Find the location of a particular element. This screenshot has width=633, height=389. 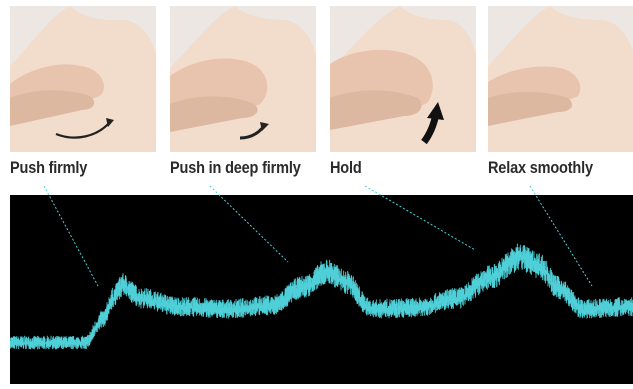

photo-hold is located at coordinates (403, 79).